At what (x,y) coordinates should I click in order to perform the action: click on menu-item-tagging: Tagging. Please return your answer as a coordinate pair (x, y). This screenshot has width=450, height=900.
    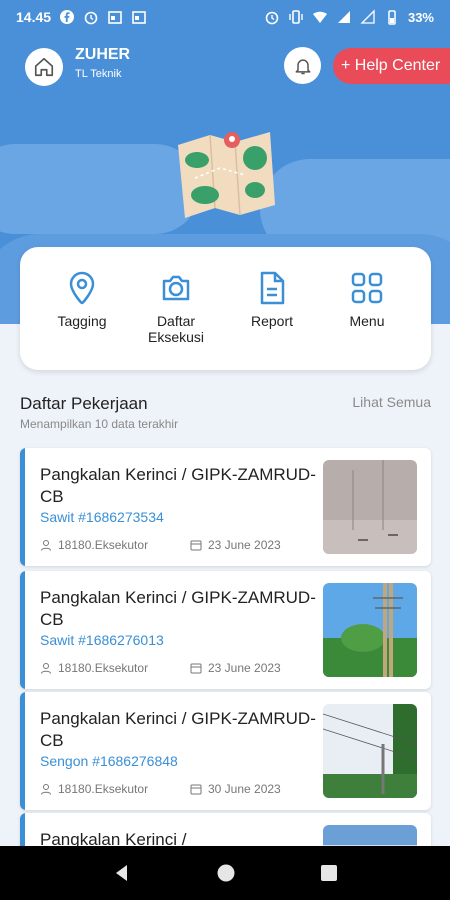
    Looking at the image, I should click on (82, 300).